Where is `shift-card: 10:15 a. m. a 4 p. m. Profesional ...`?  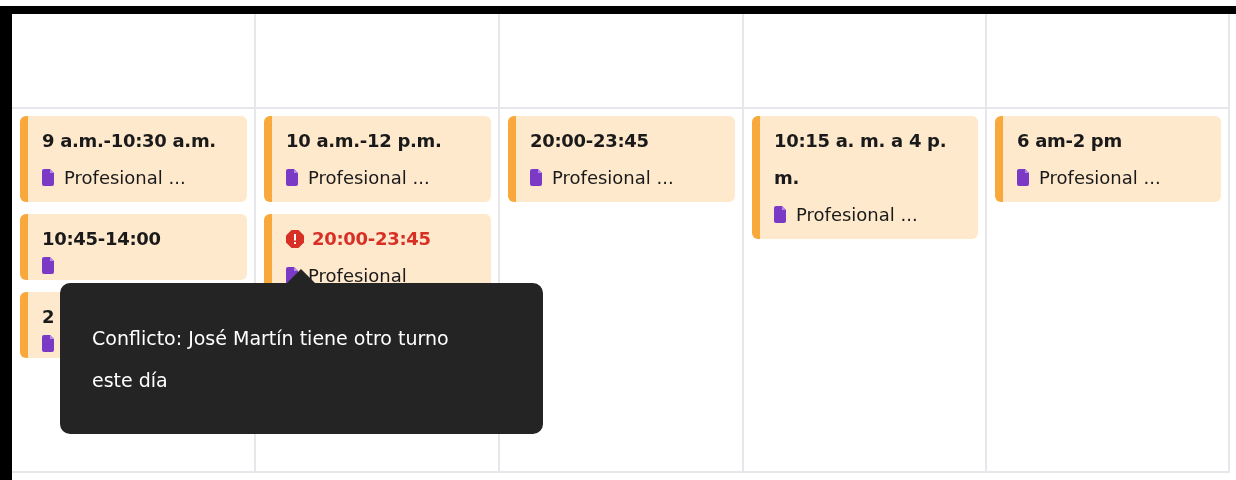
shift-card: 10:15 a. m. a 4 p. m. Profesional ... is located at coordinates (865, 177).